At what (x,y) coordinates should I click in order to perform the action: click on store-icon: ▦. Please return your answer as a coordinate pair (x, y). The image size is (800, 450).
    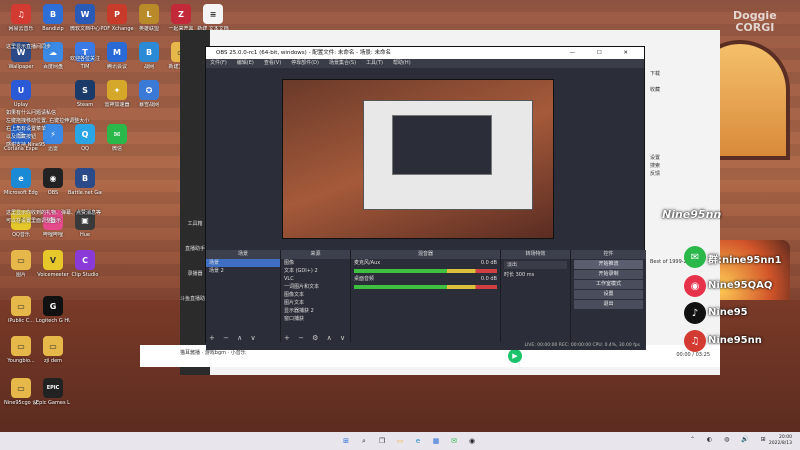
    Looking at the image, I should click on (436, 441).